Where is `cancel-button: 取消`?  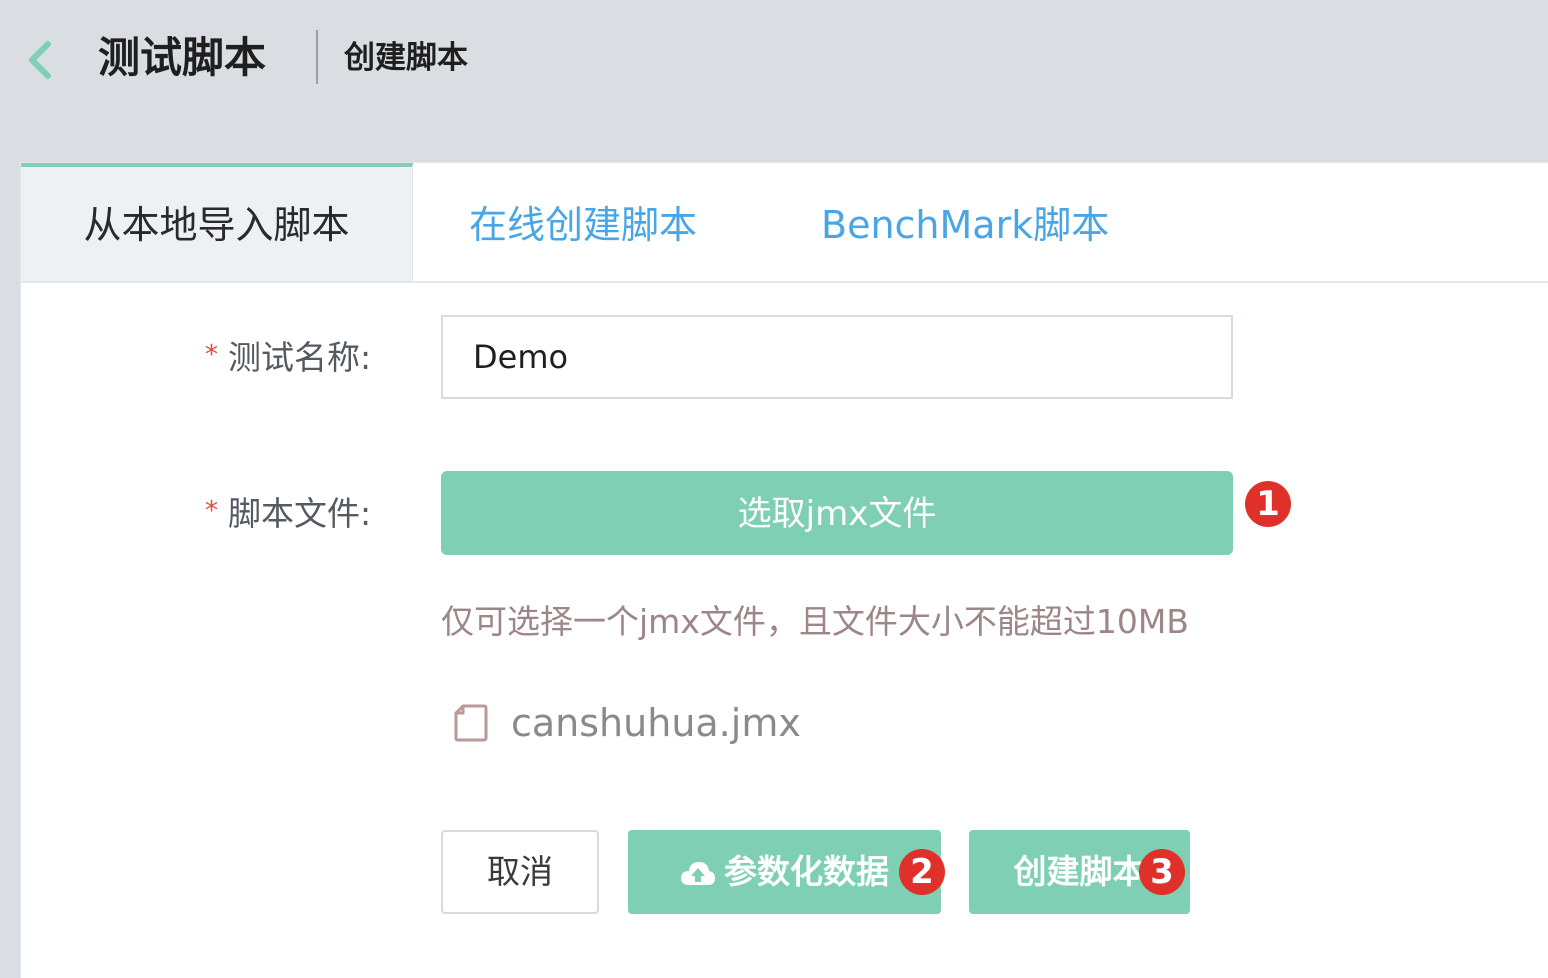 cancel-button: 取消 is located at coordinates (520, 872).